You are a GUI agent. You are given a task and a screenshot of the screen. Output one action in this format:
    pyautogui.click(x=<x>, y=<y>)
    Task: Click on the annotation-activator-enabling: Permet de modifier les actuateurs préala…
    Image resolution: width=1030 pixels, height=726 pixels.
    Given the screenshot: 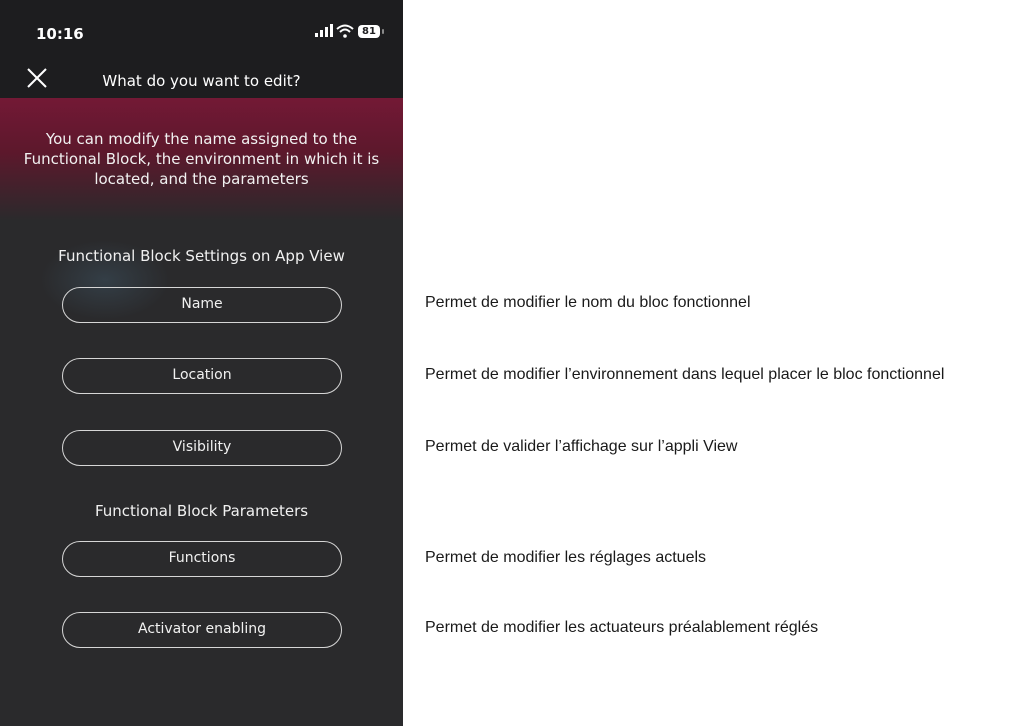 What is the action you would take?
    pyautogui.click(x=622, y=627)
    